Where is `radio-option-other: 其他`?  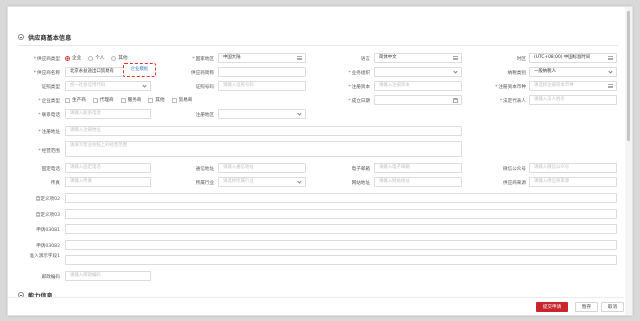
radio-option-other: 其他 is located at coordinates (119, 58).